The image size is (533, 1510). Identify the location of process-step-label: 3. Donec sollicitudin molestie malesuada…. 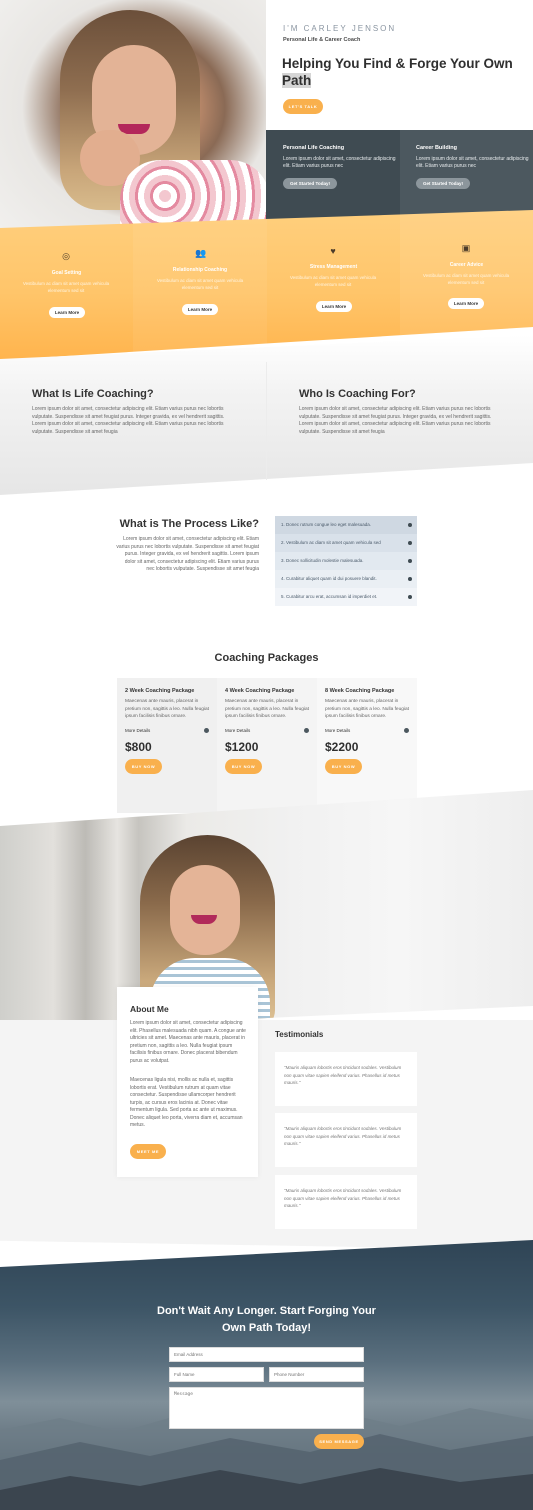
(322, 560).